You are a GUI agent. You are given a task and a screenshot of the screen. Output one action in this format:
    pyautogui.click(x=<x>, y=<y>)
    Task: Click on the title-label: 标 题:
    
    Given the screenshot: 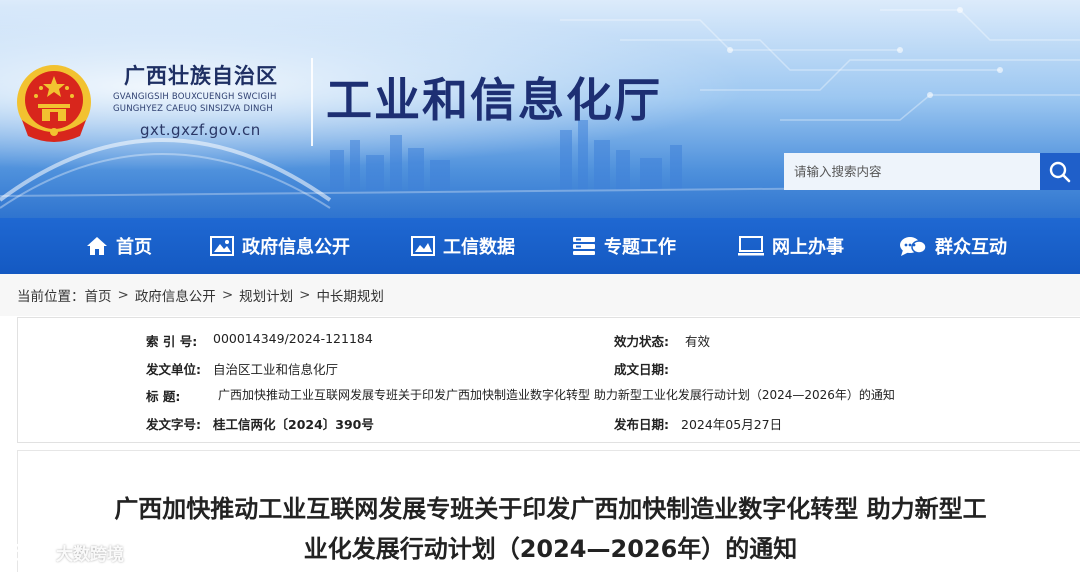 What is the action you would take?
    pyautogui.click(x=163, y=396)
    